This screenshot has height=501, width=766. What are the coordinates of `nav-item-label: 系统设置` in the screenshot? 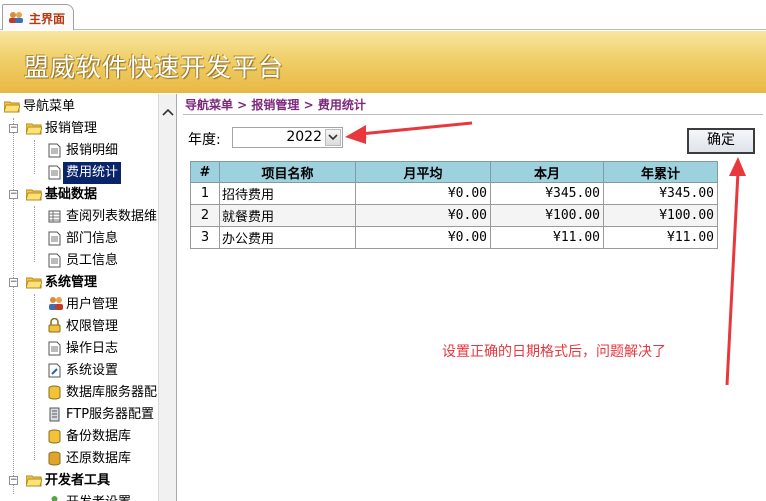 It's located at (92, 370).